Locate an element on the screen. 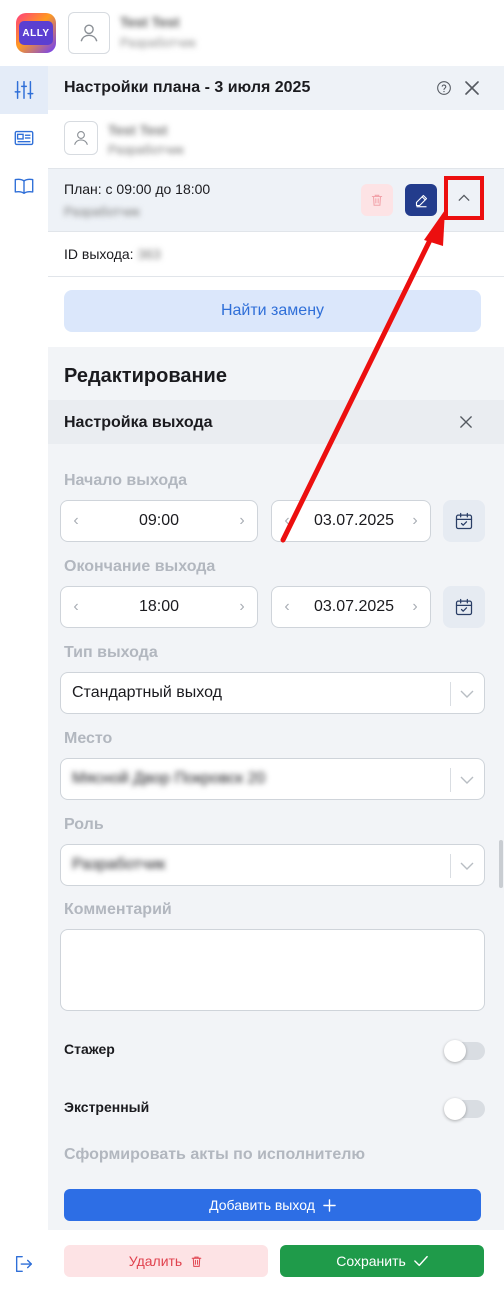 The width and height of the screenshot is (504, 1289). help-icon is located at coordinates (444, 88).